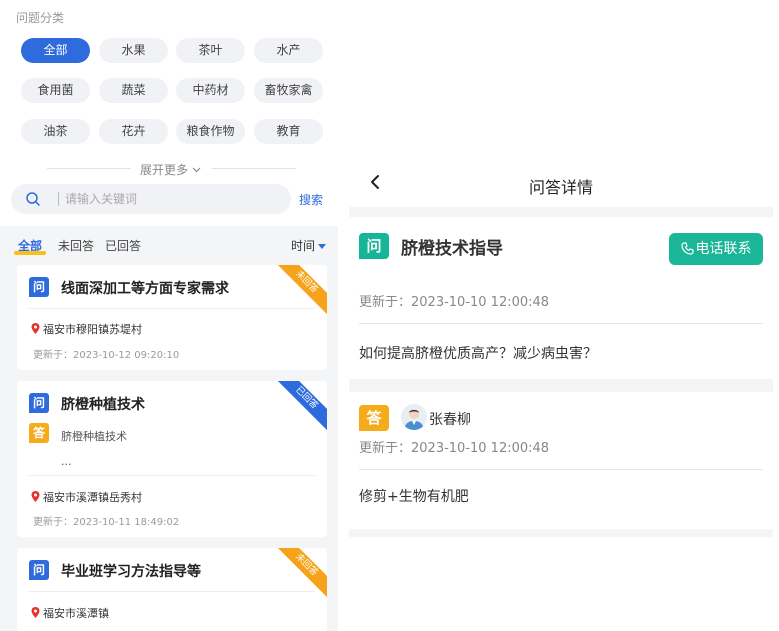 The image size is (779, 631). What do you see at coordinates (133, 50) in the screenshot?
I see `category-chip-fruit: 水果` at bounding box center [133, 50].